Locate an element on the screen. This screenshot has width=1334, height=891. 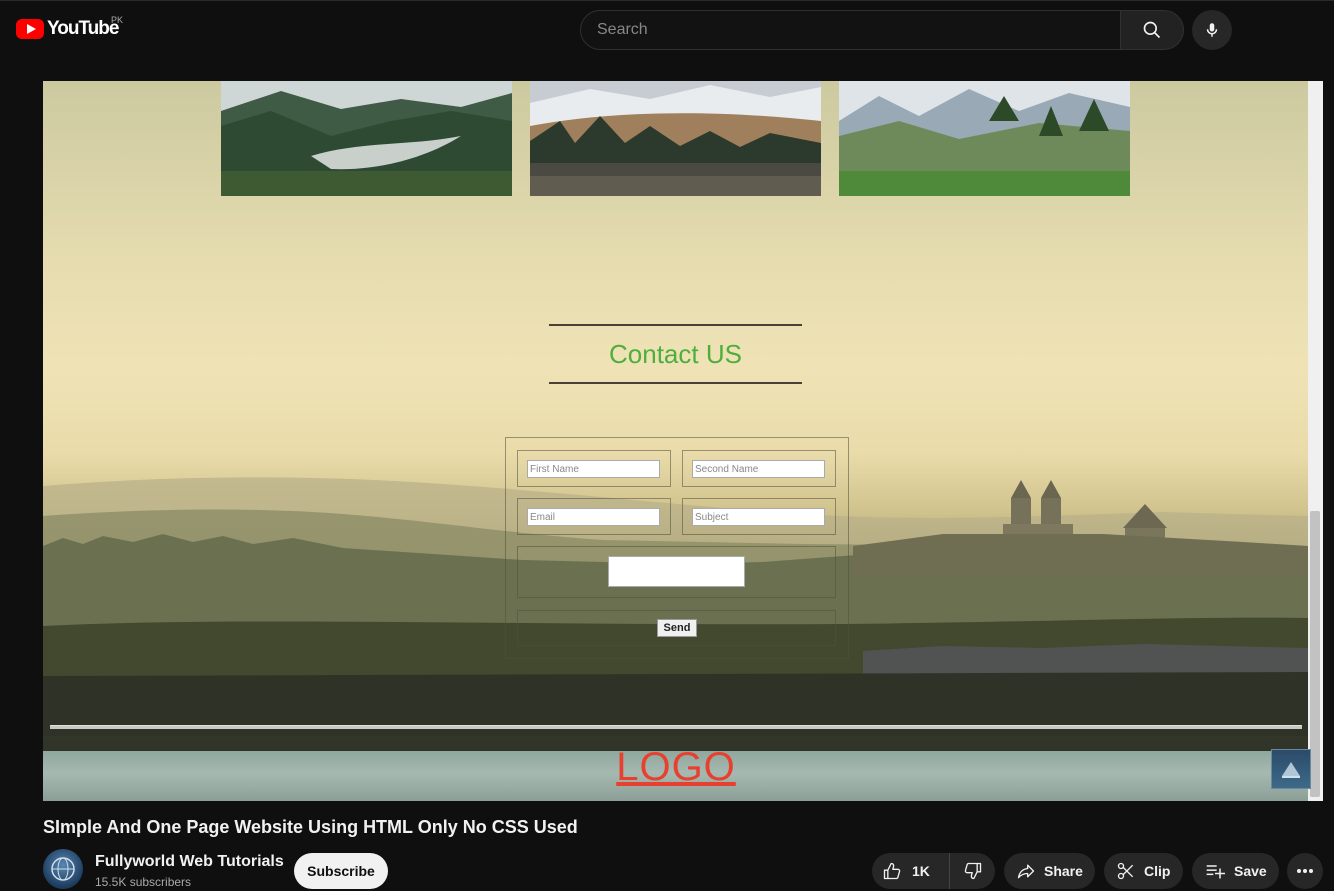
clip-button: Clip is located at coordinates (1143, 871).